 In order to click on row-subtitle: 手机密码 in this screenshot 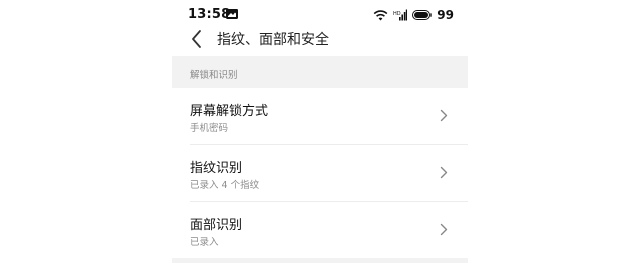, I will do `click(209, 128)`.